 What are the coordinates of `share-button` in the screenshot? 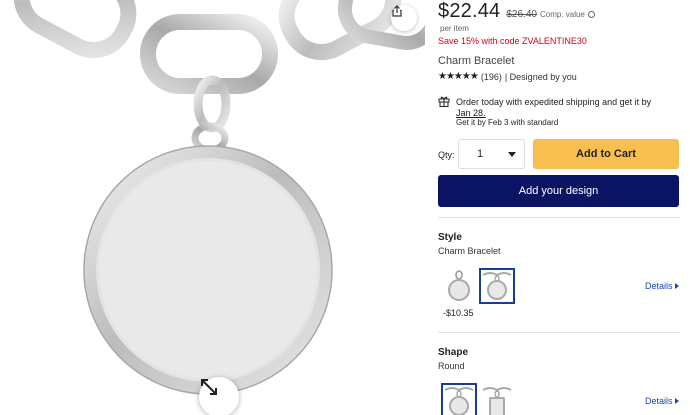 It's located at (404, 18).